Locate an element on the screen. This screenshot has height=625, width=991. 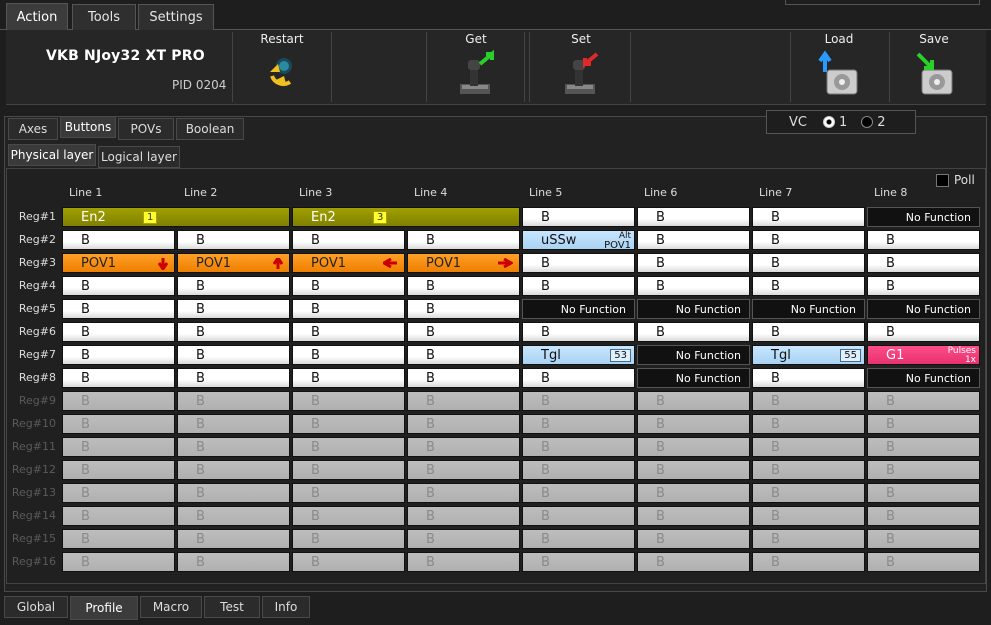
button-cell-r11-l2: B is located at coordinates (233, 447).